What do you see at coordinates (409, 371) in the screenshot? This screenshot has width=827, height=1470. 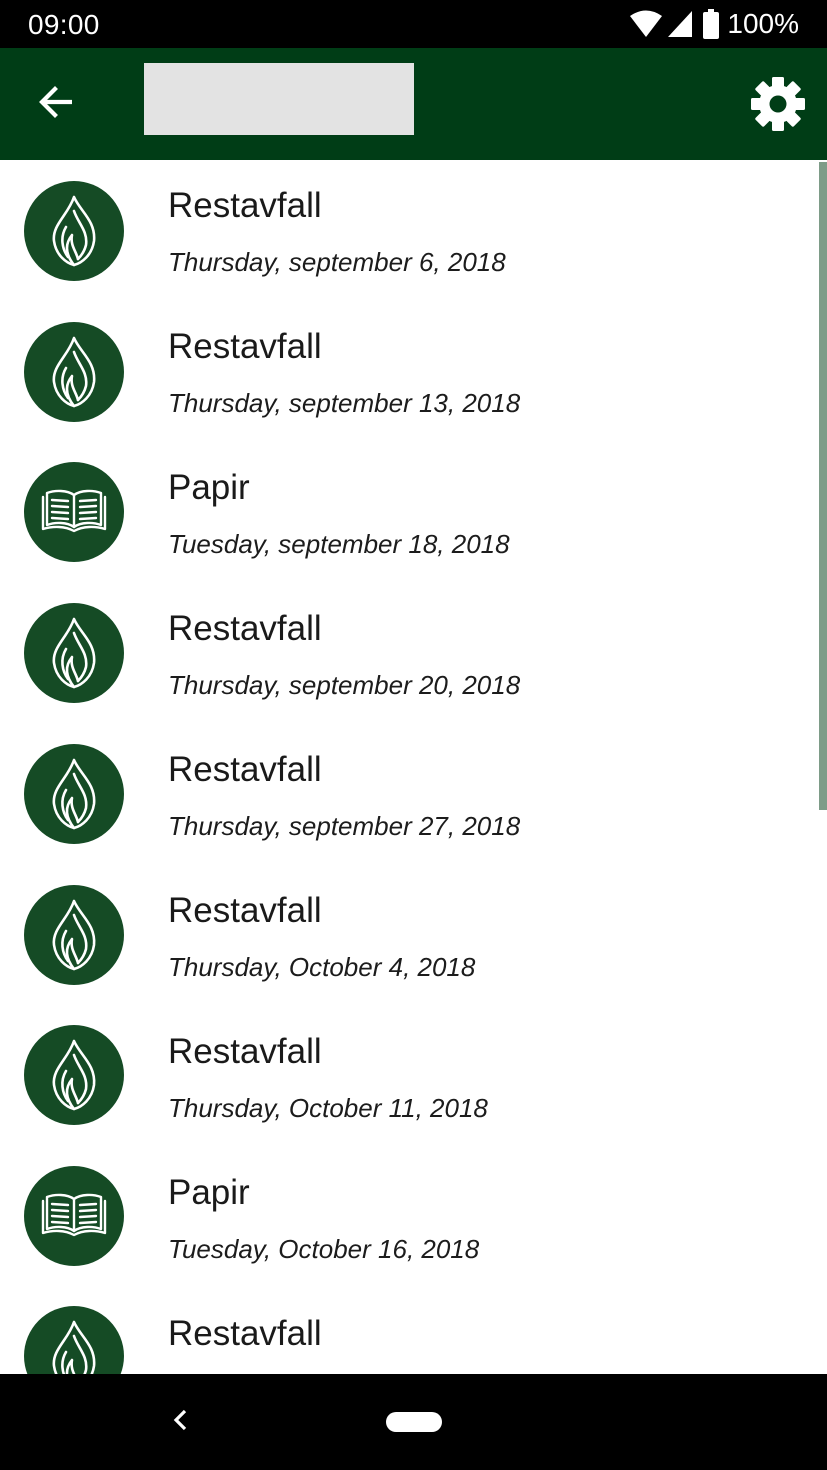 I see `list-item: Restavfall Thursday, september 13, 2018` at bounding box center [409, 371].